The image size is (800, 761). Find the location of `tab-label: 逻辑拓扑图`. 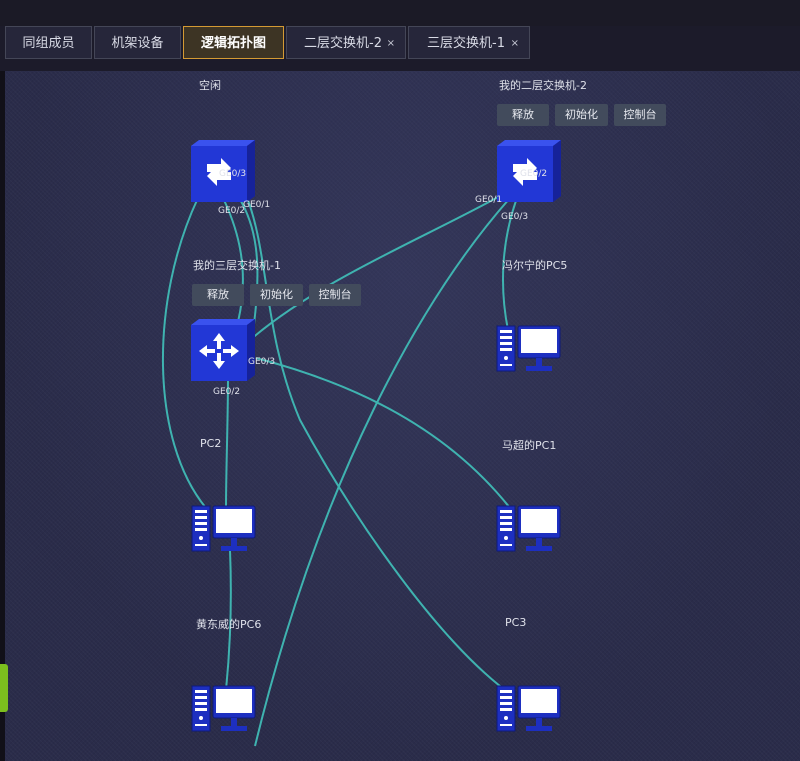

tab-label: 逻辑拓扑图 is located at coordinates (233, 43).